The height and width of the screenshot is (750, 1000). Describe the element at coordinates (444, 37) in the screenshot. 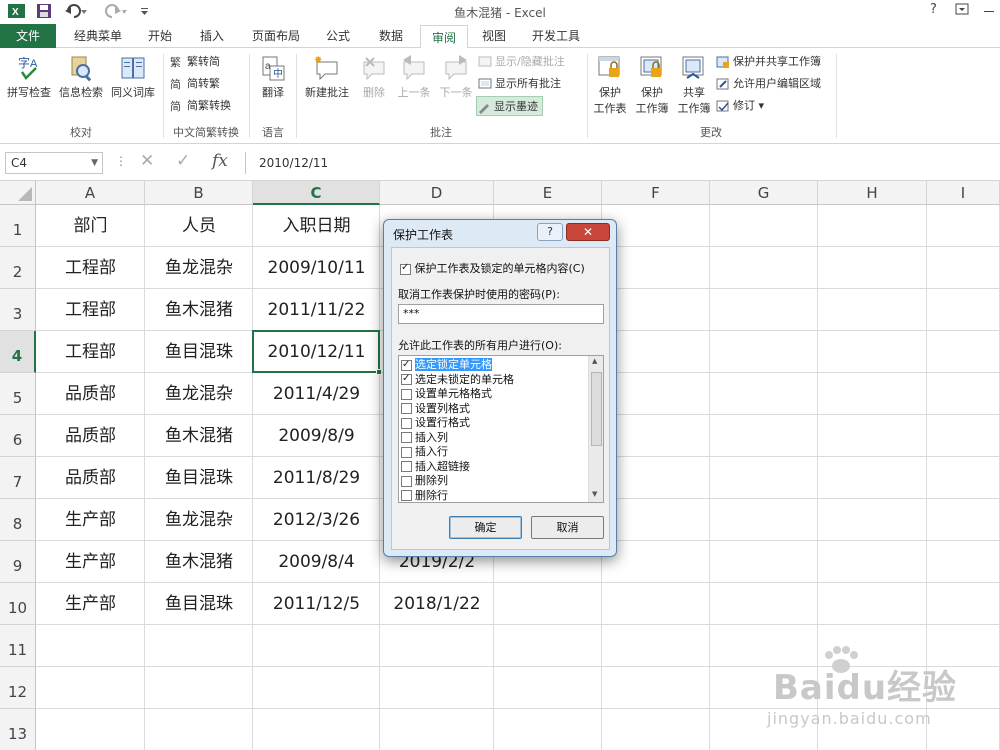

I see `tab-review: 审阅` at that location.